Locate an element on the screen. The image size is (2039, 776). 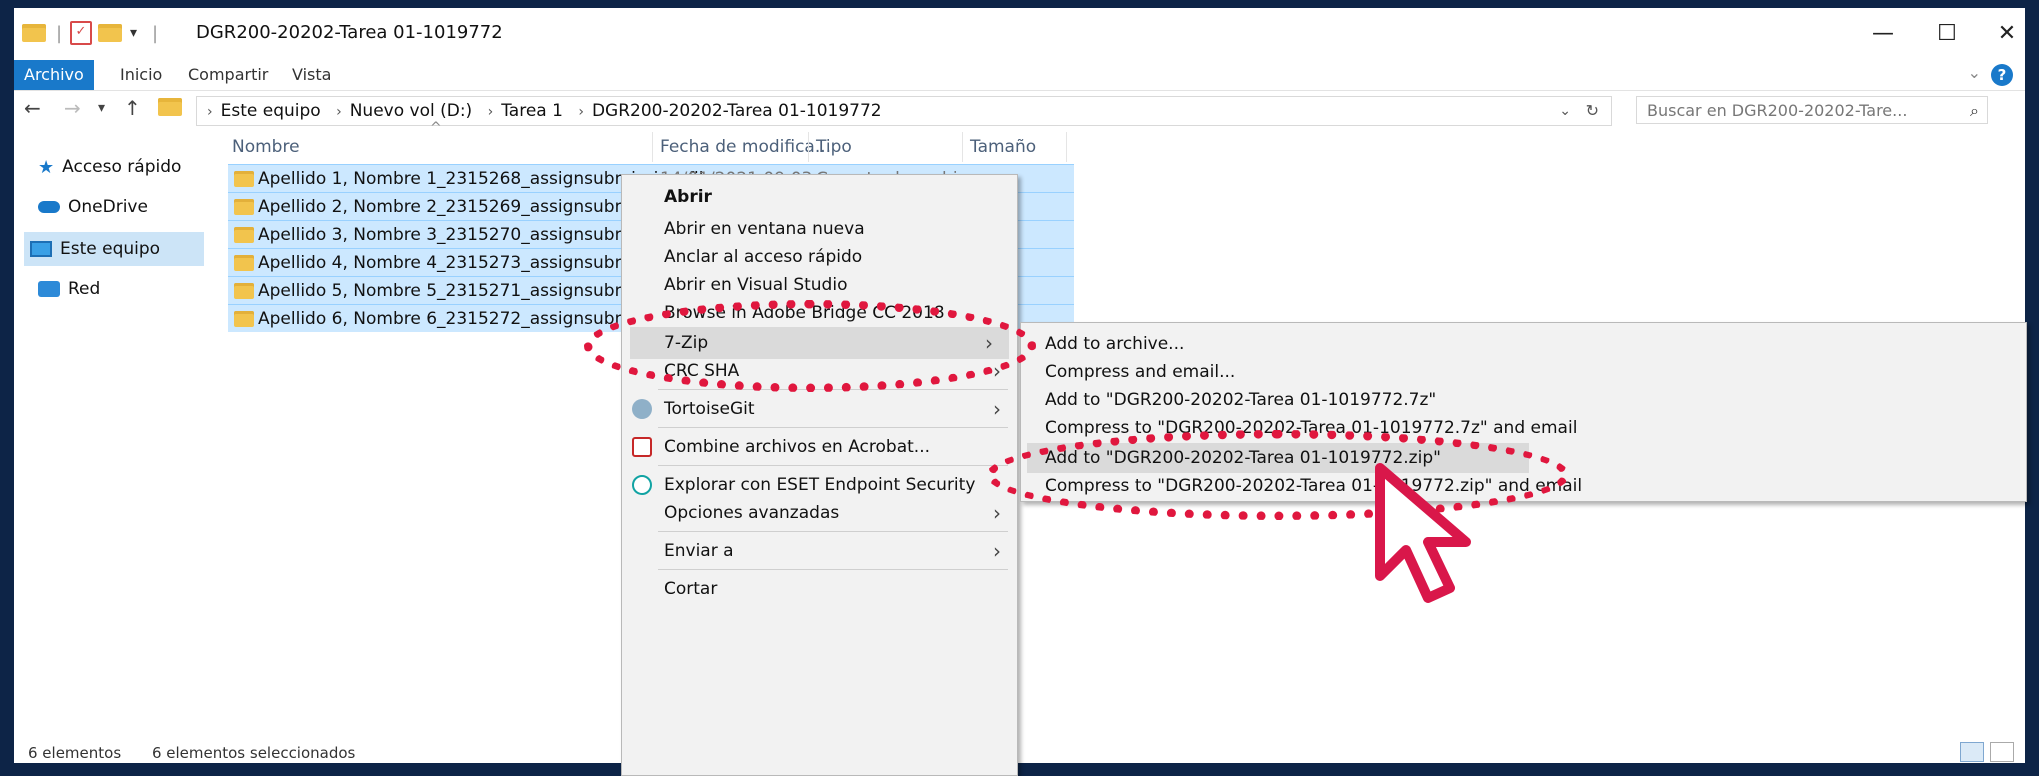
menu-item-label: Opciones avanzadas is located at coordinates (752, 513).